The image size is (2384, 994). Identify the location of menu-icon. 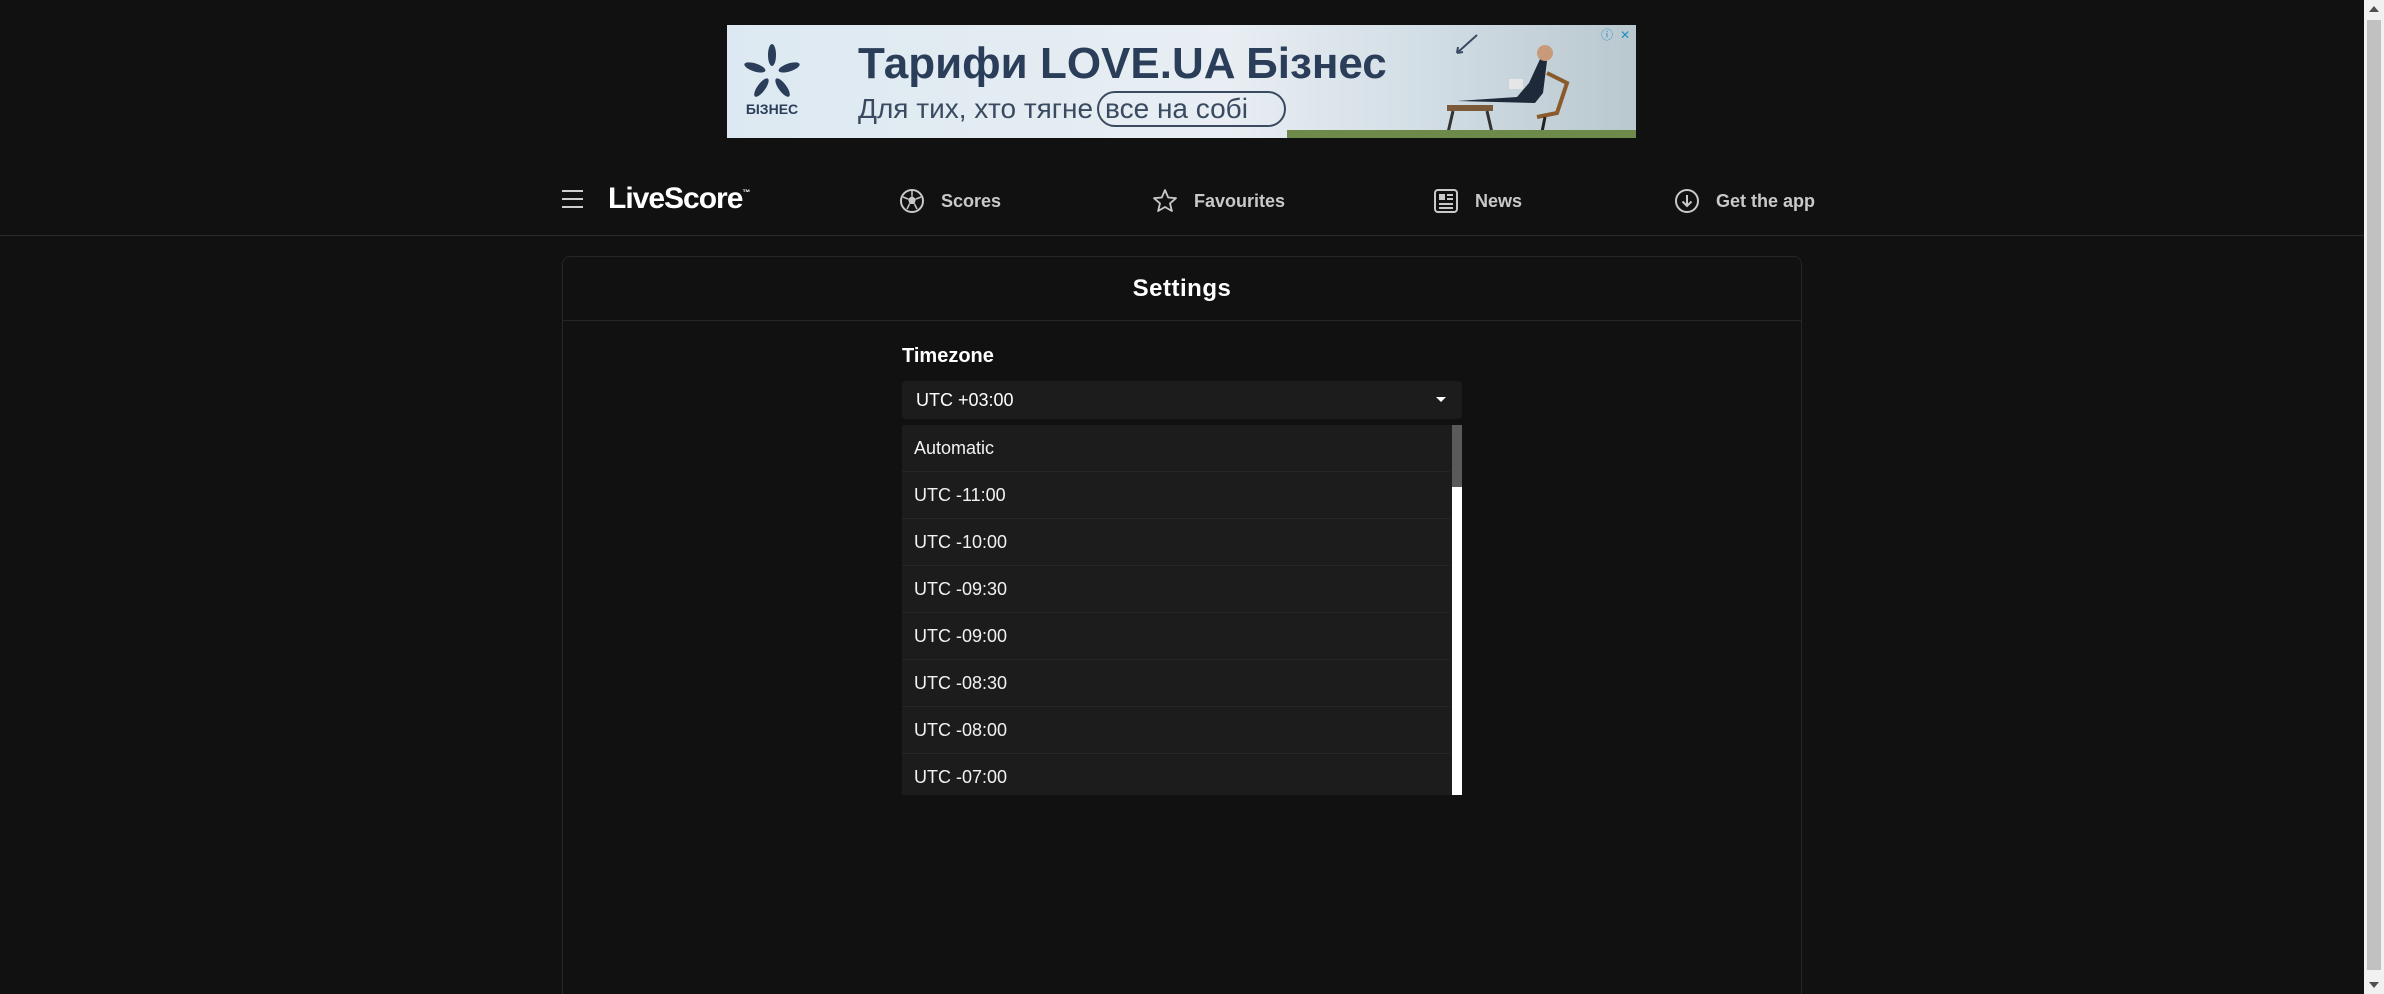
(572, 199).